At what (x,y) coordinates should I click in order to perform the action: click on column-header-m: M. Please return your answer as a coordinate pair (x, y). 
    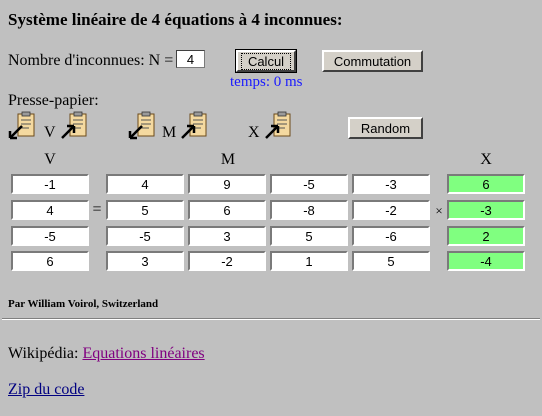
    Looking at the image, I should click on (228, 159).